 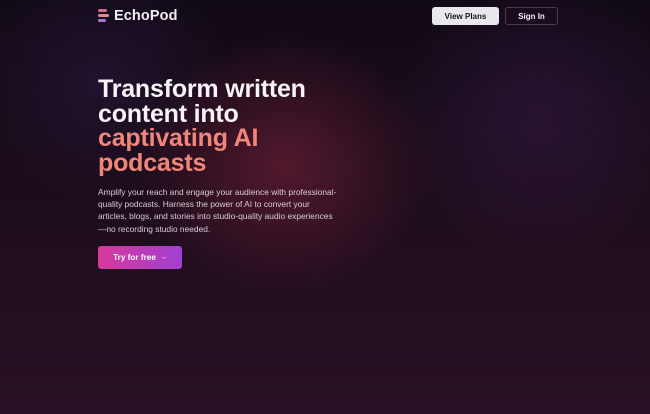 I want to click on try-for-free-button: Try for free →, so click(x=140, y=257).